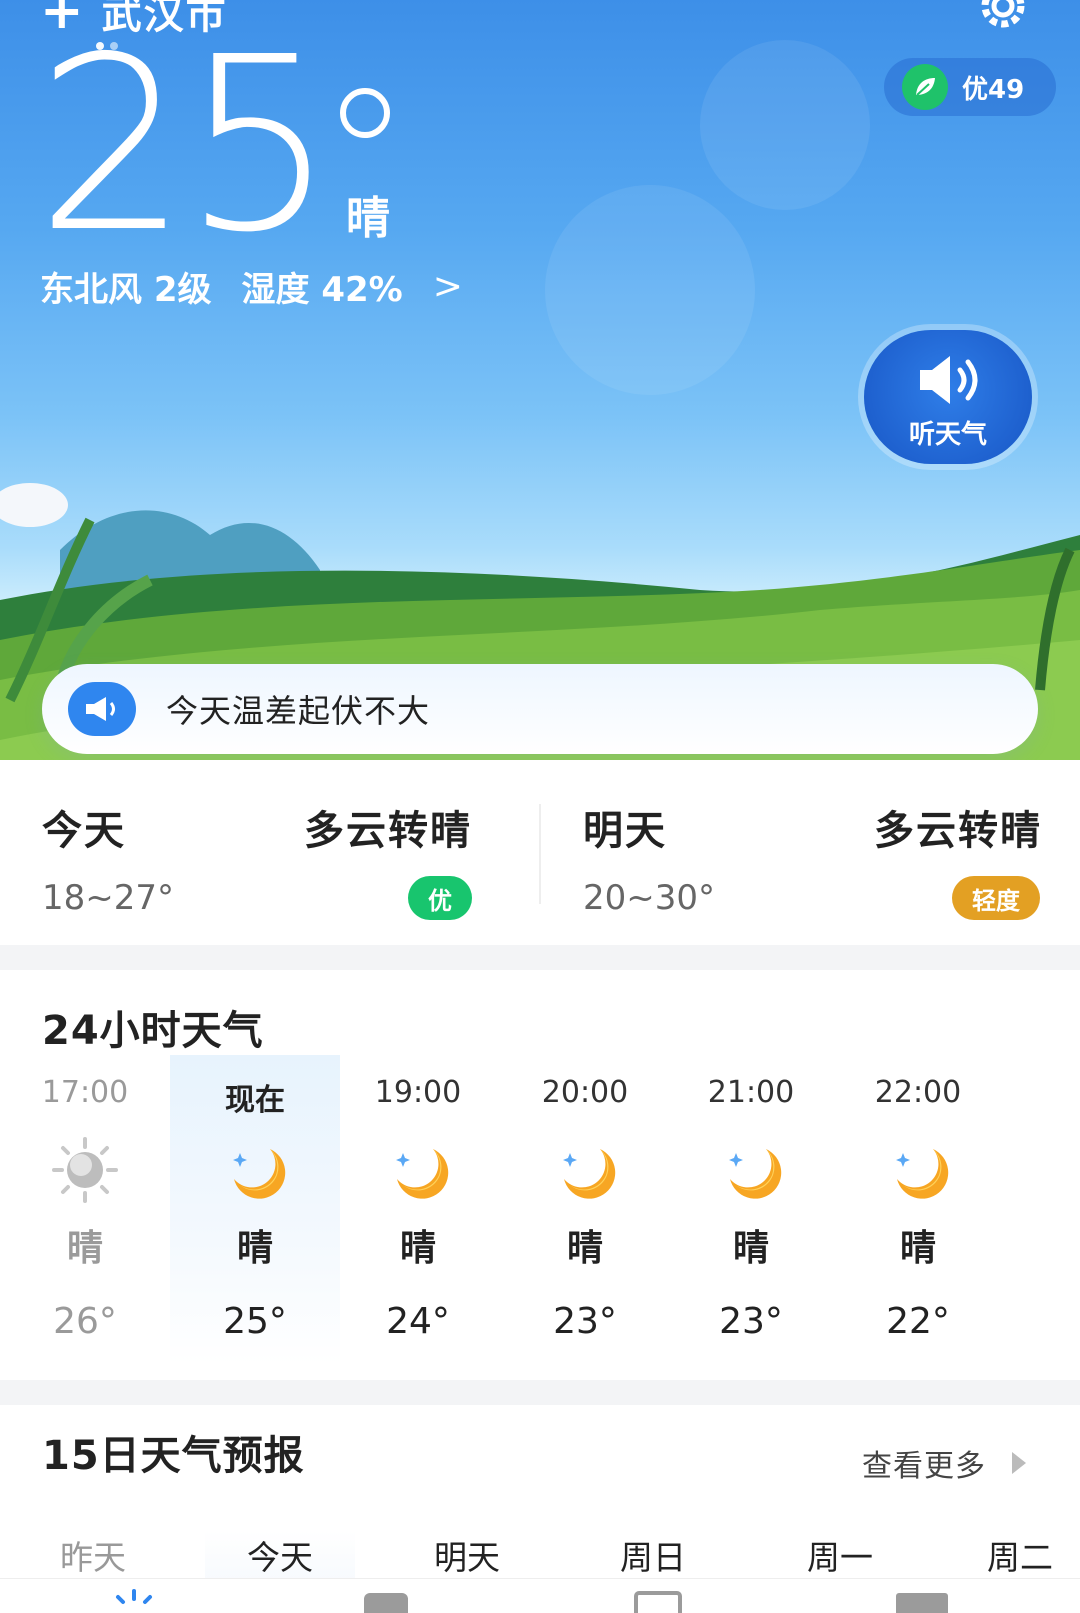 The width and height of the screenshot is (1080, 1613). Describe the element at coordinates (540, 1595) in the screenshot. I see `bottom-nav` at that location.